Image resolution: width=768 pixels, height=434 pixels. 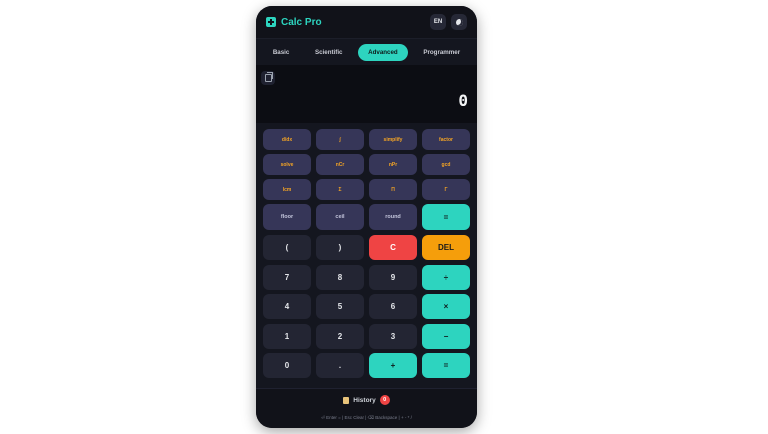 I want to click on key-decimal: ., so click(x=340, y=365).